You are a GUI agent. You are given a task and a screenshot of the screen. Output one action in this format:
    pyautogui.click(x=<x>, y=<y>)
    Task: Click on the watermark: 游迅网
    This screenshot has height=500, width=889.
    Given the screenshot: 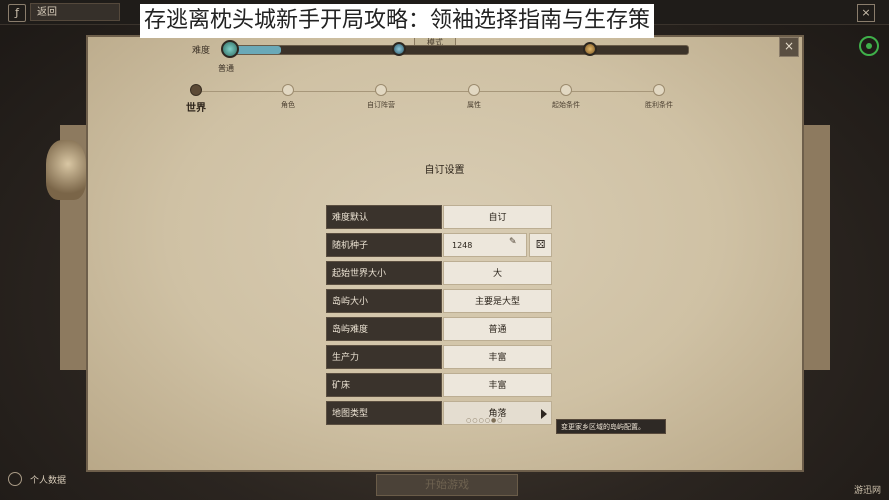 What is the action you would take?
    pyautogui.click(x=867, y=491)
    